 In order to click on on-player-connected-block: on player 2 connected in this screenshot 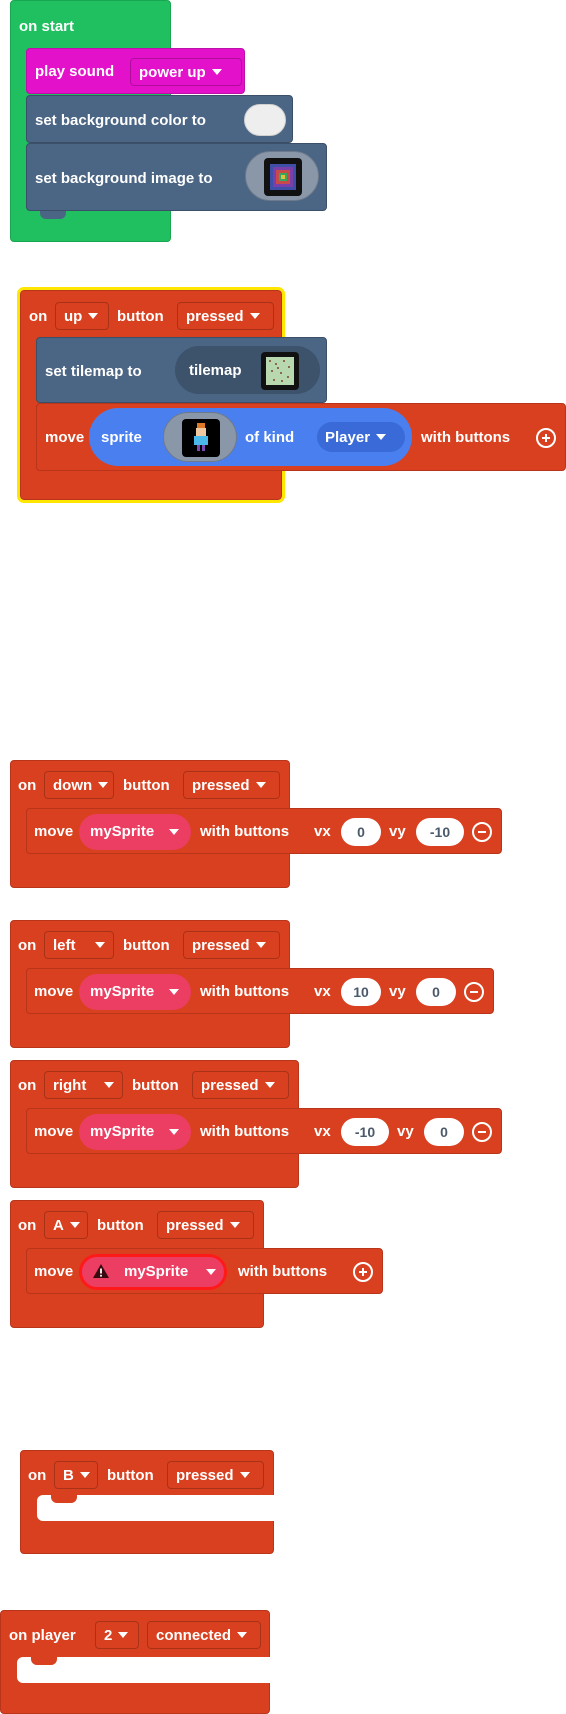, I will do `click(135, 1662)`.